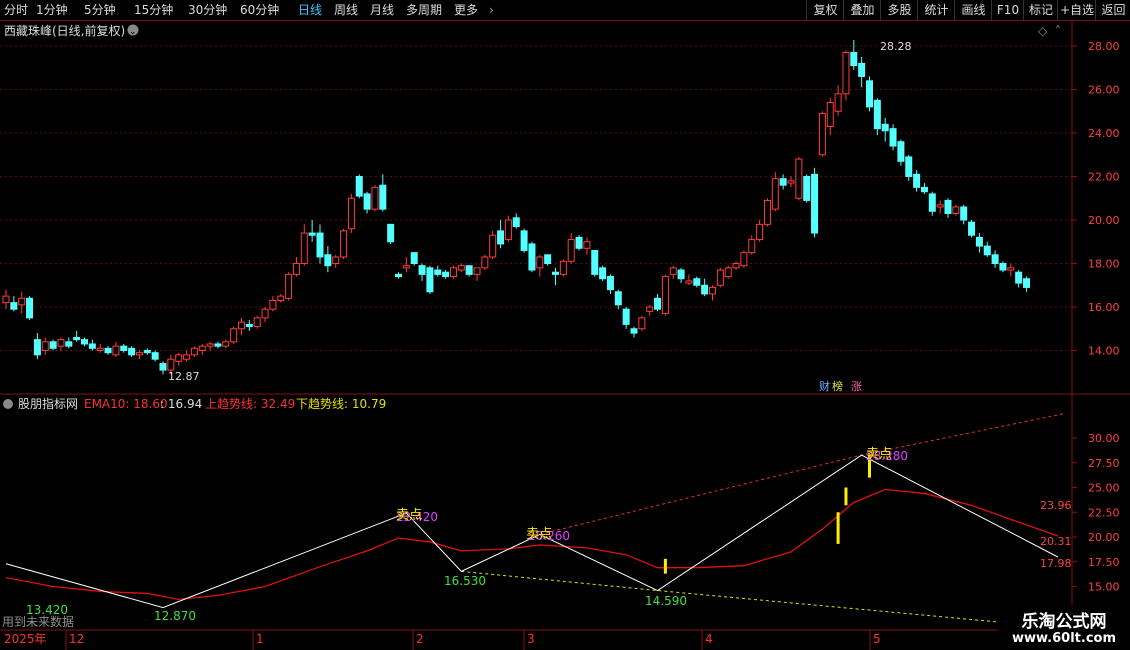  I want to click on zhang-badge: 涨, so click(856, 386).